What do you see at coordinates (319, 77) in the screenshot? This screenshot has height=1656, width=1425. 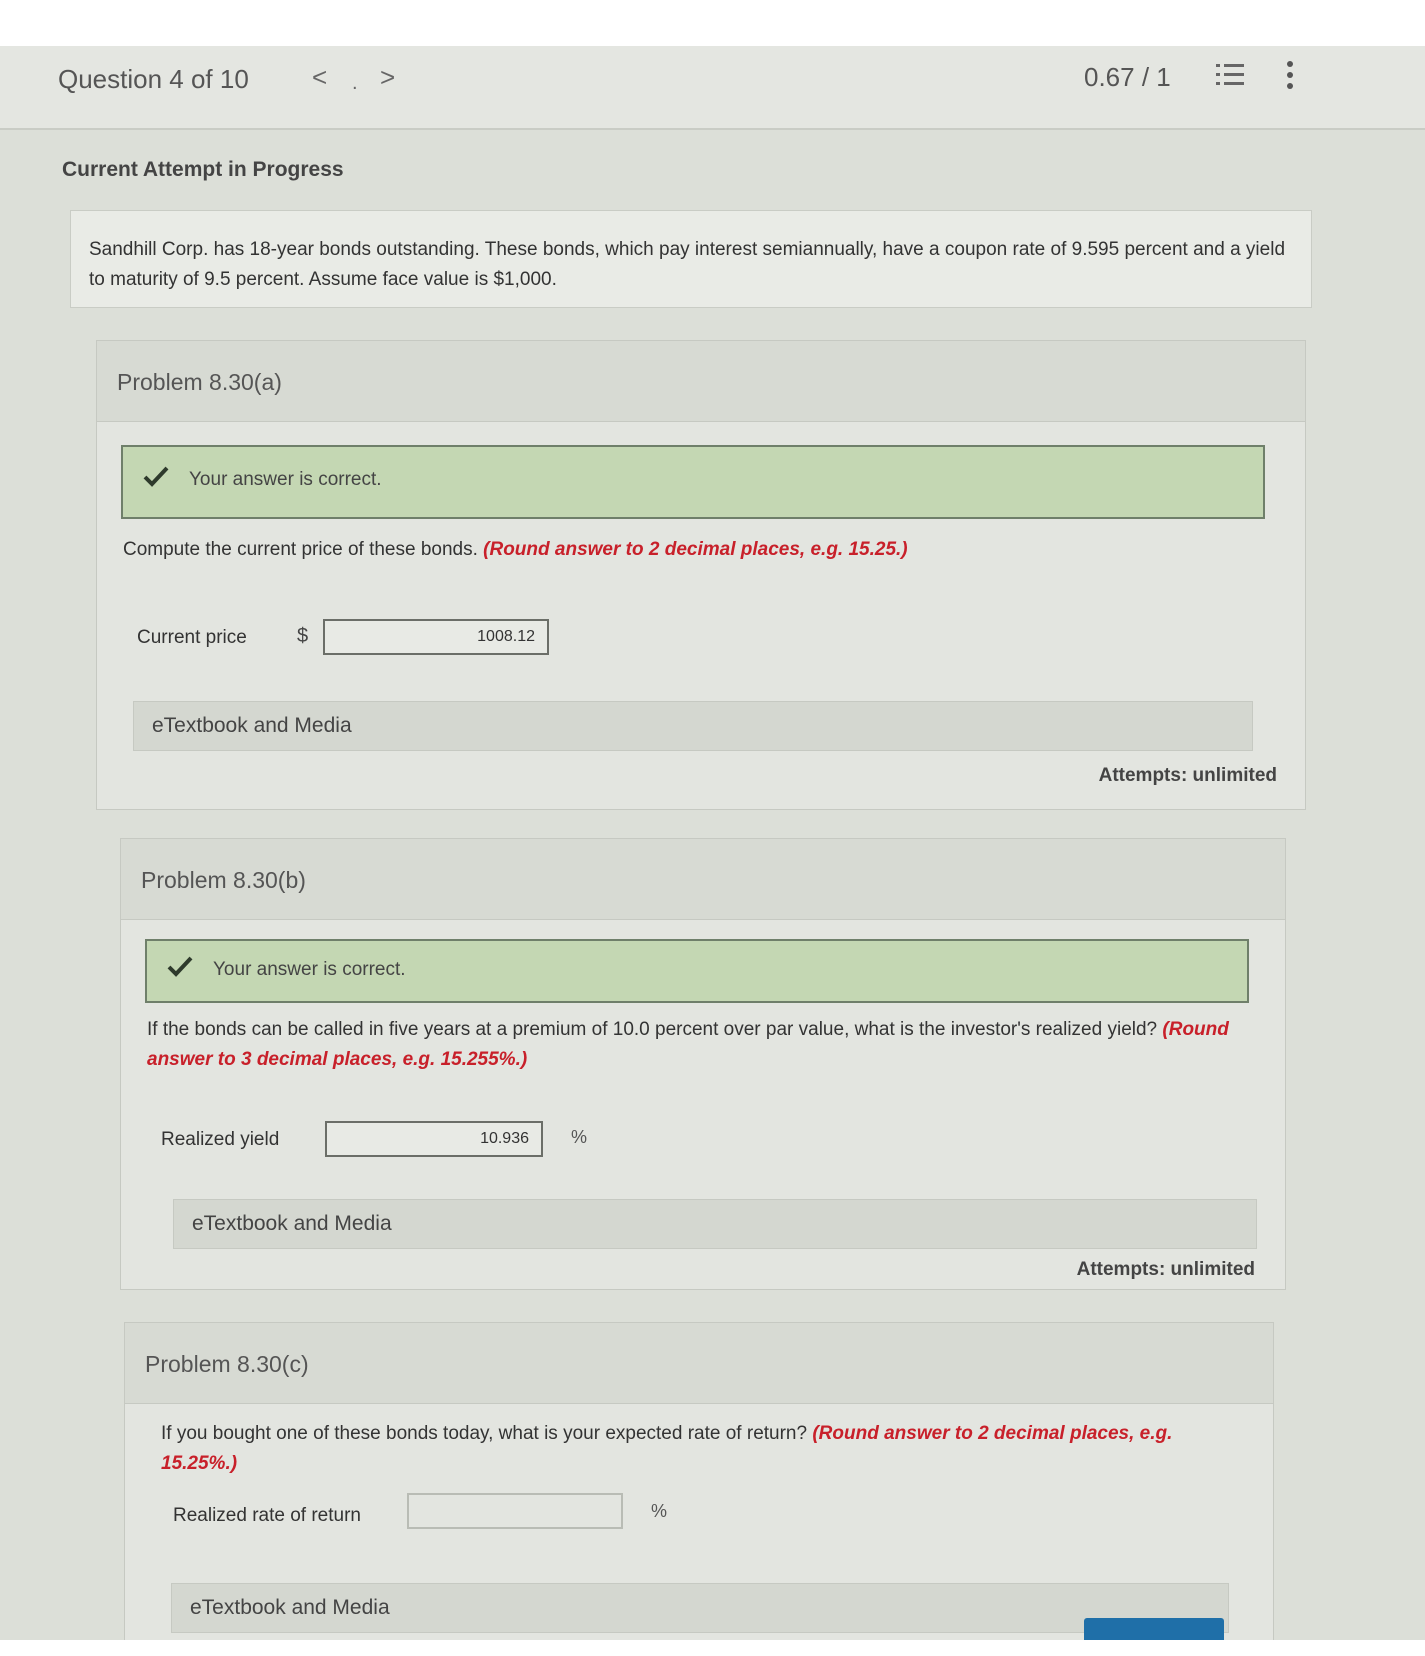 I see `previous-question-button: <` at bounding box center [319, 77].